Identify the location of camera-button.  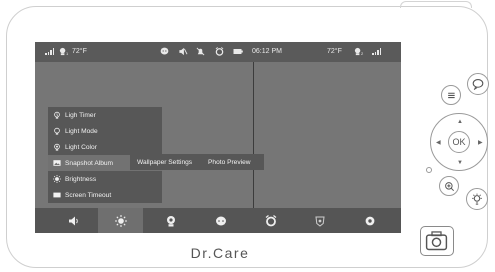
(170, 220).